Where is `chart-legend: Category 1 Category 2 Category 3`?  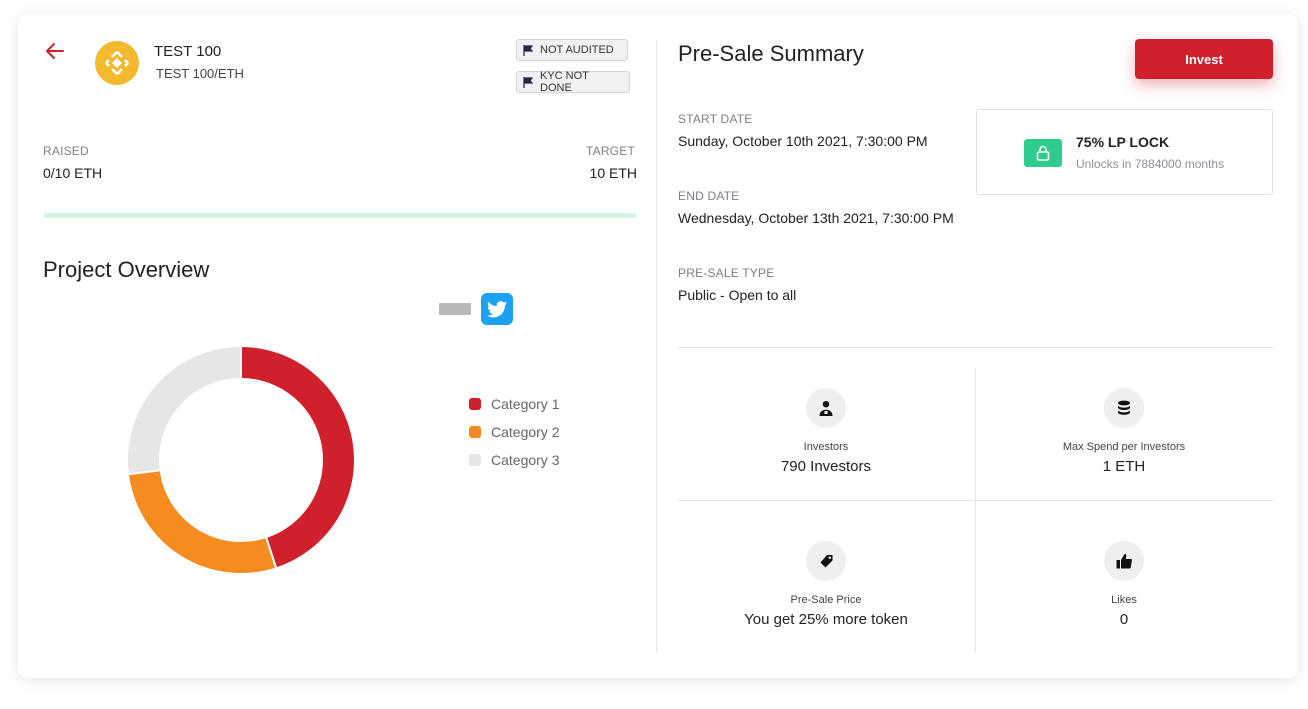
chart-legend: Category 1 Category 2 Category 3 is located at coordinates (514, 432).